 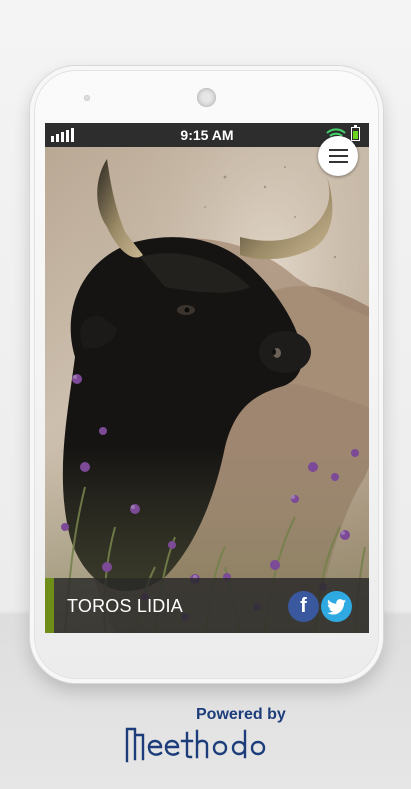 What do you see at coordinates (206, 97) in the screenshot?
I see `earpiece-speaker` at bounding box center [206, 97].